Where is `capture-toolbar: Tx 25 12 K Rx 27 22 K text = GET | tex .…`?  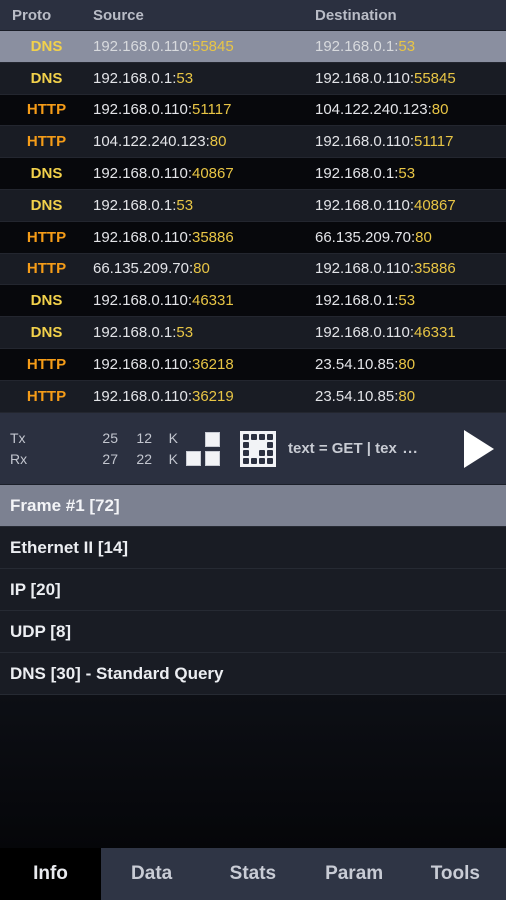 capture-toolbar: Tx 25 12 K Rx 27 22 K text = GET | tex .… is located at coordinates (253, 449).